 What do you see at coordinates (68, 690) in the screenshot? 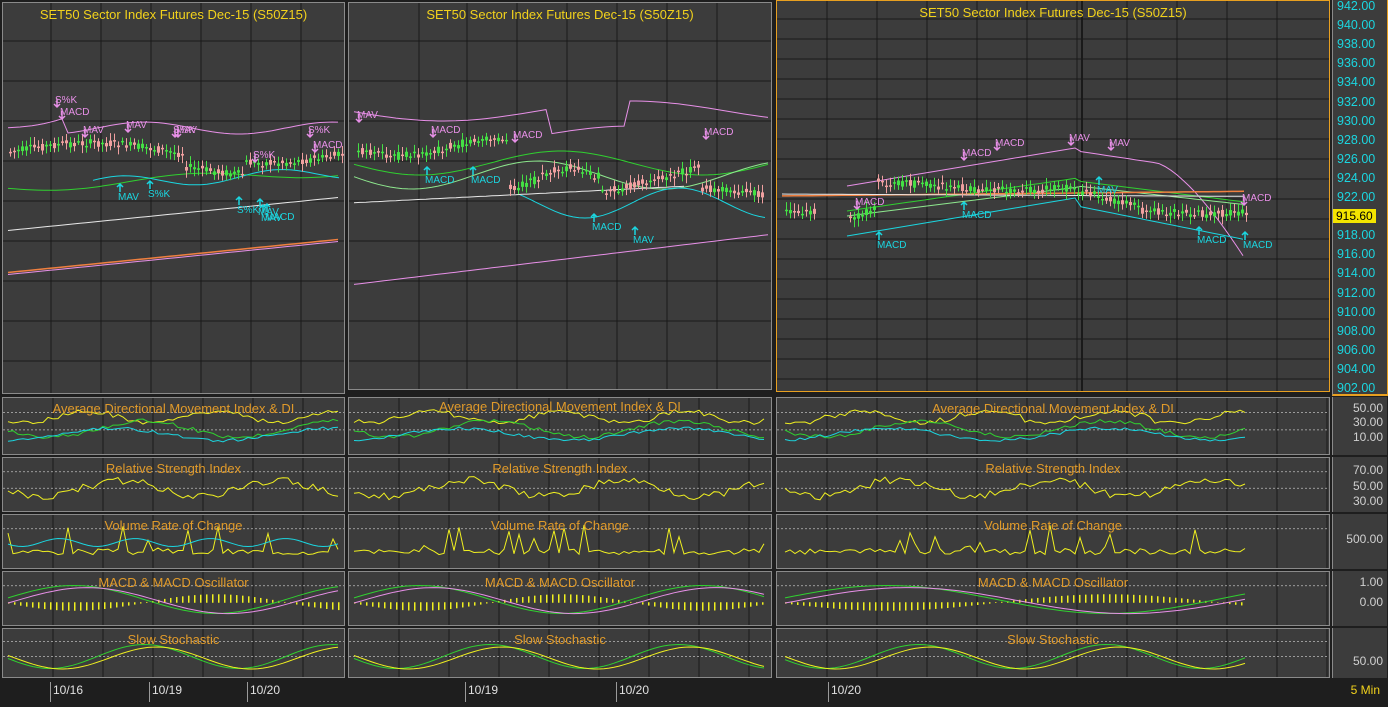
I see `date-label: 10/16` at bounding box center [68, 690].